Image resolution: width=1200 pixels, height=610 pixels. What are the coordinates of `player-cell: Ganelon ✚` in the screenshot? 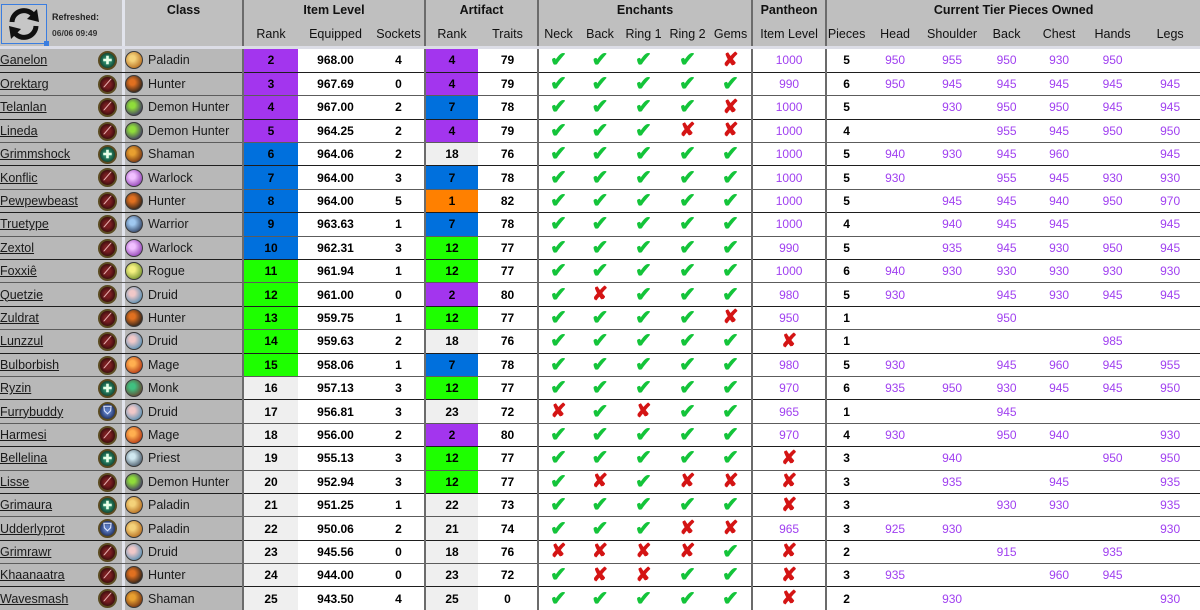 It's located at (61, 61).